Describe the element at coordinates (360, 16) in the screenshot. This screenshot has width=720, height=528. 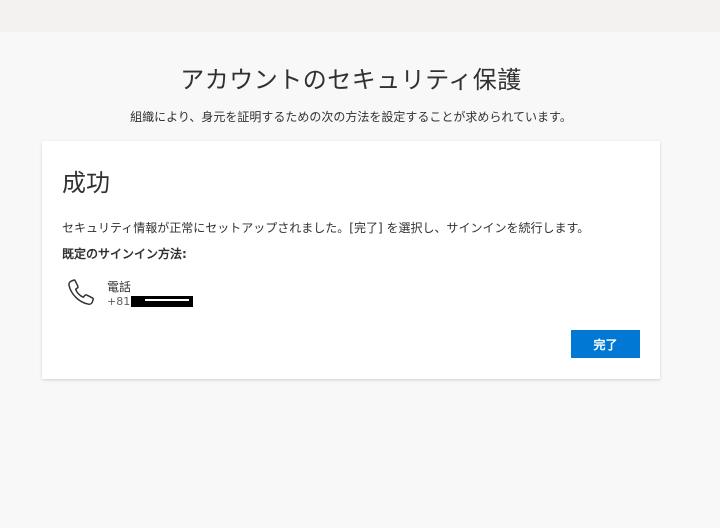
I see `top-bar` at that location.